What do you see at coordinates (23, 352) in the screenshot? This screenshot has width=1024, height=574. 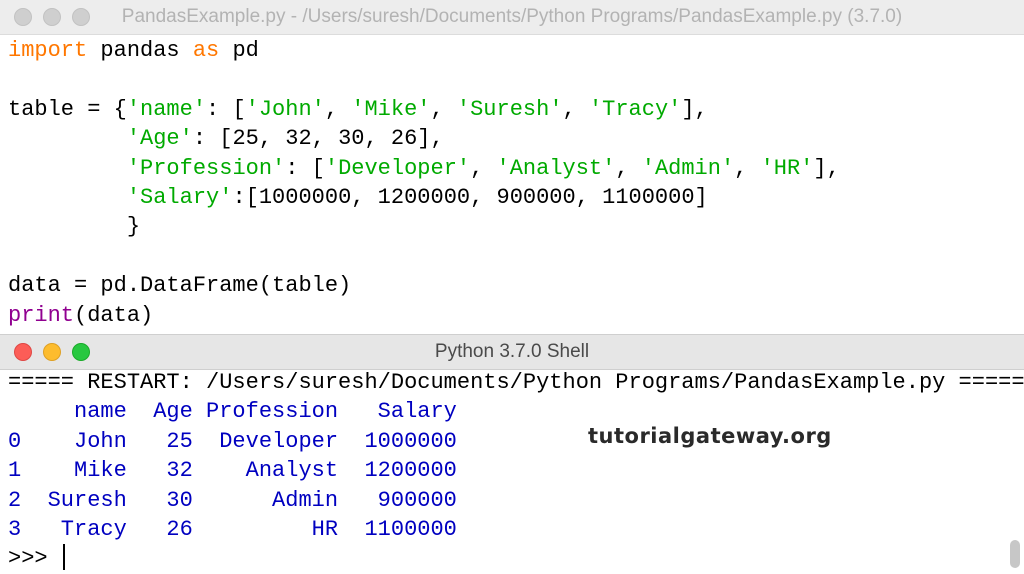 I see `shell-close-button` at bounding box center [23, 352].